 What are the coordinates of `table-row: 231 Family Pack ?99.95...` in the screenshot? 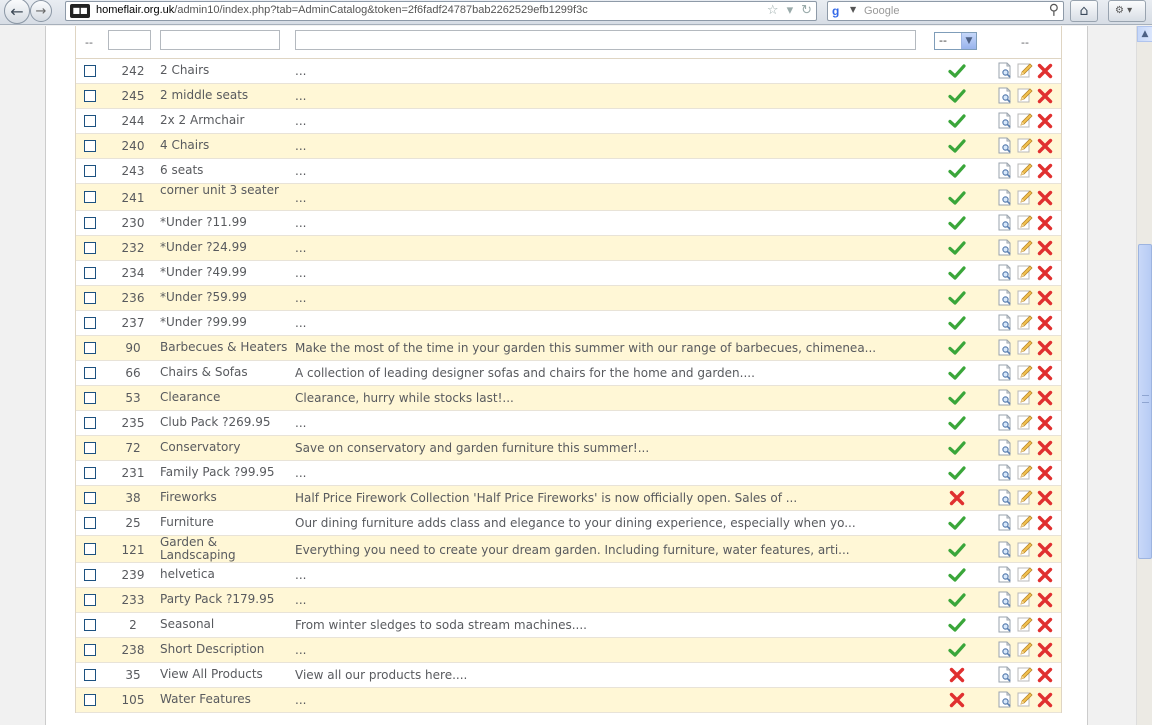 It's located at (568, 473).